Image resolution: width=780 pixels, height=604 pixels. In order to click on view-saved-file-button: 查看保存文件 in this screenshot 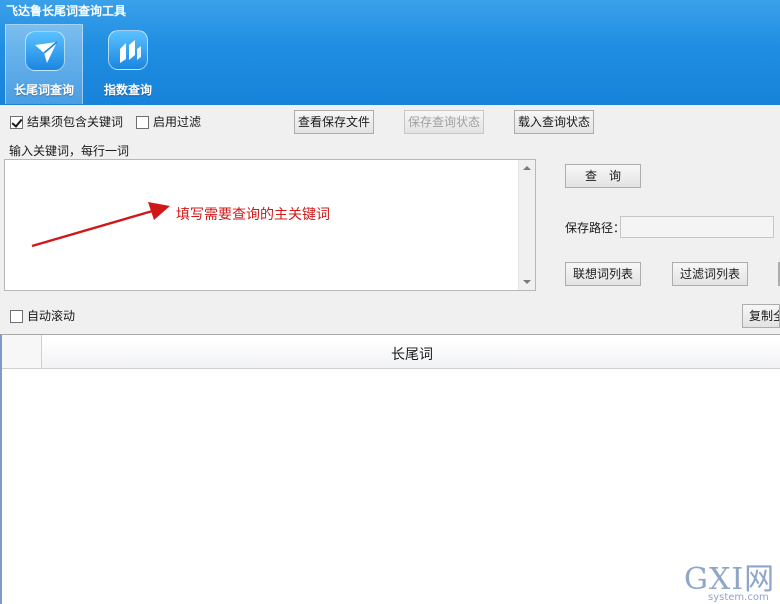, I will do `click(334, 122)`.